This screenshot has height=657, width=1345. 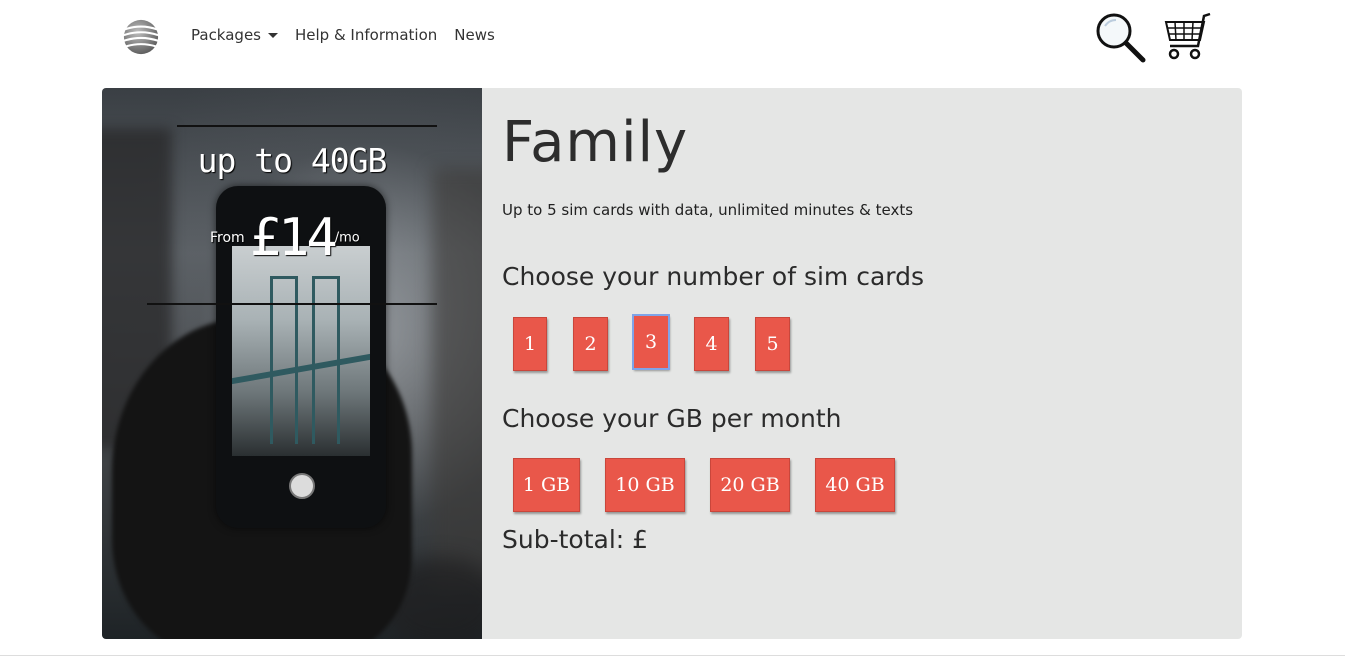 What do you see at coordinates (273, 35) in the screenshot?
I see `caret-down-icon` at bounding box center [273, 35].